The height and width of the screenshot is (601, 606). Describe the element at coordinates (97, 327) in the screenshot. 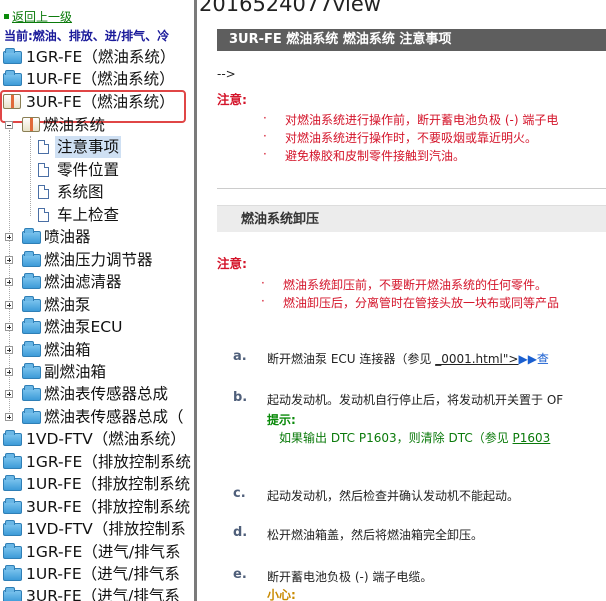

I see `tree-item-fuel-pump-ecu: 燃油泵ECU` at that location.